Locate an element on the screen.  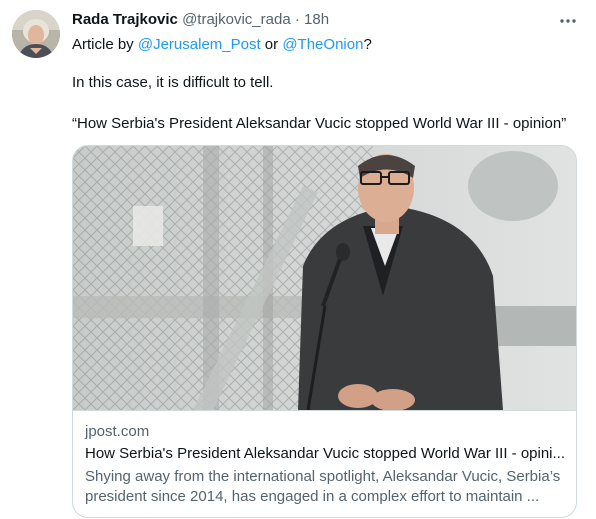
more-options-button is located at coordinates (568, 21).